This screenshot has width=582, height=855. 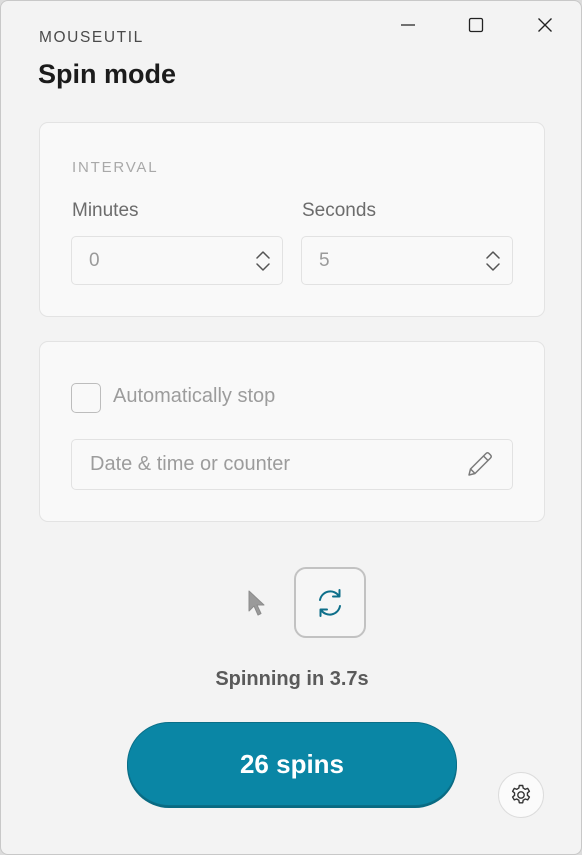 What do you see at coordinates (177, 260) in the screenshot?
I see `minutes-number-box: 0` at bounding box center [177, 260].